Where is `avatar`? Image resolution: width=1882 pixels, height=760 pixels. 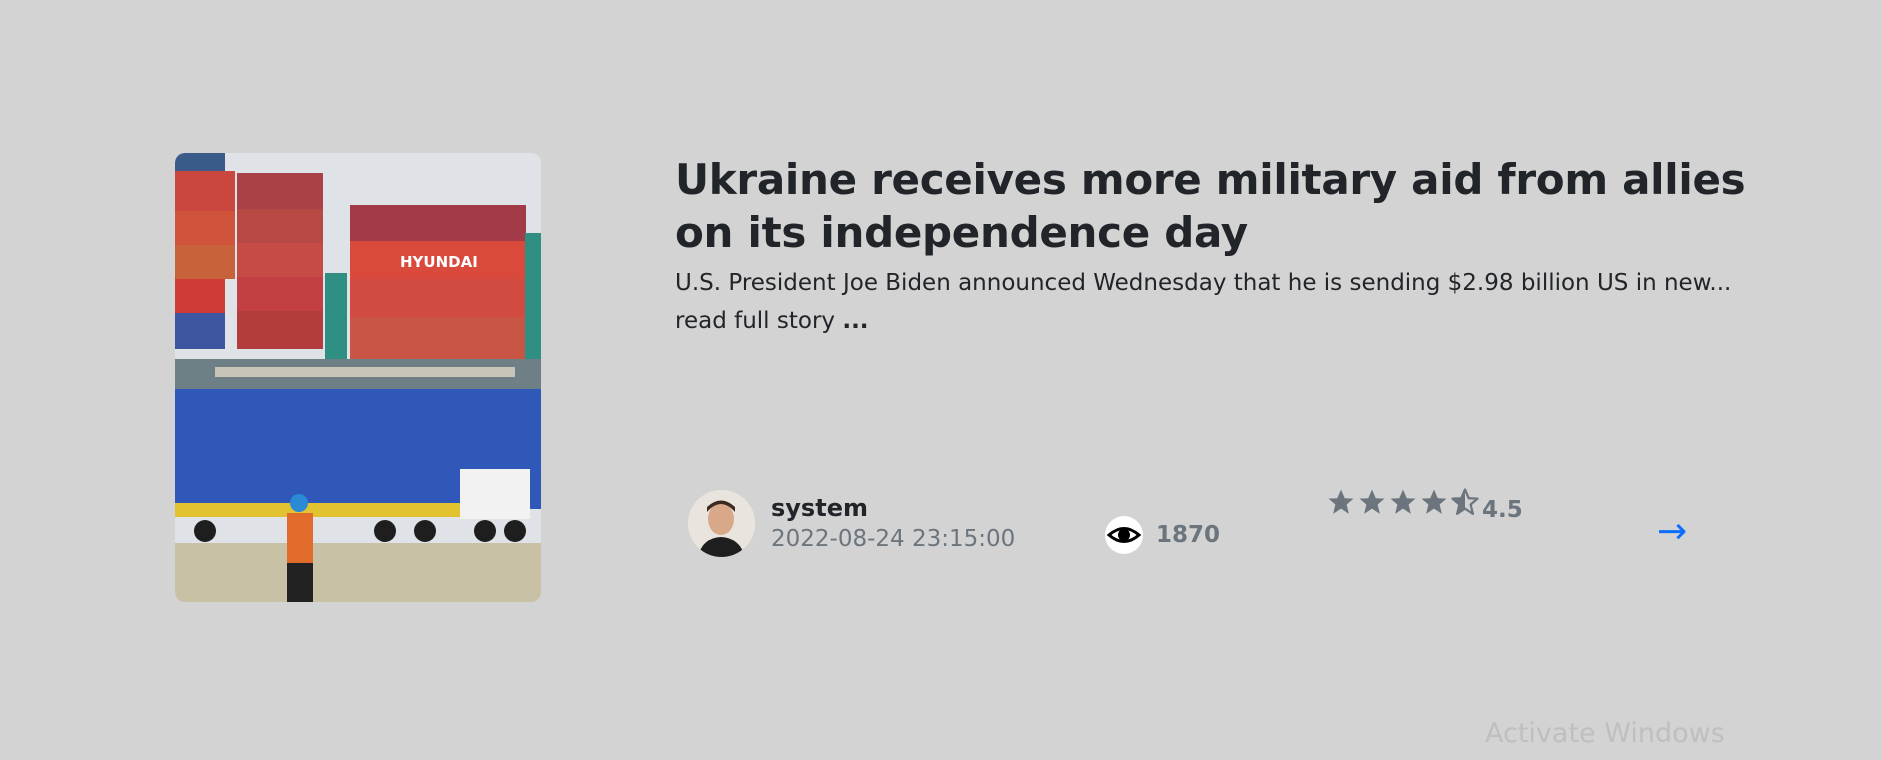
avatar is located at coordinates (721, 523).